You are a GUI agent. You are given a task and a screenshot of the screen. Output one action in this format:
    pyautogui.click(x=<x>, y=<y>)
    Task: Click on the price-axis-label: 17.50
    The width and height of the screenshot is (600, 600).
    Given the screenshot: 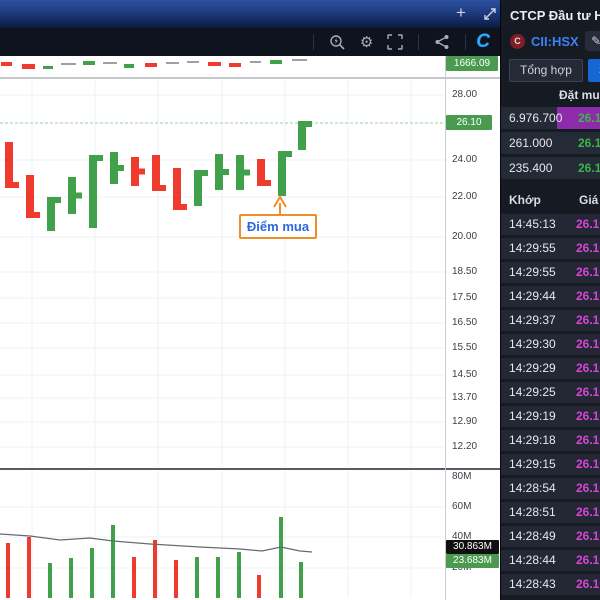 What is the action you would take?
    pyautogui.click(x=465, y=297)
    